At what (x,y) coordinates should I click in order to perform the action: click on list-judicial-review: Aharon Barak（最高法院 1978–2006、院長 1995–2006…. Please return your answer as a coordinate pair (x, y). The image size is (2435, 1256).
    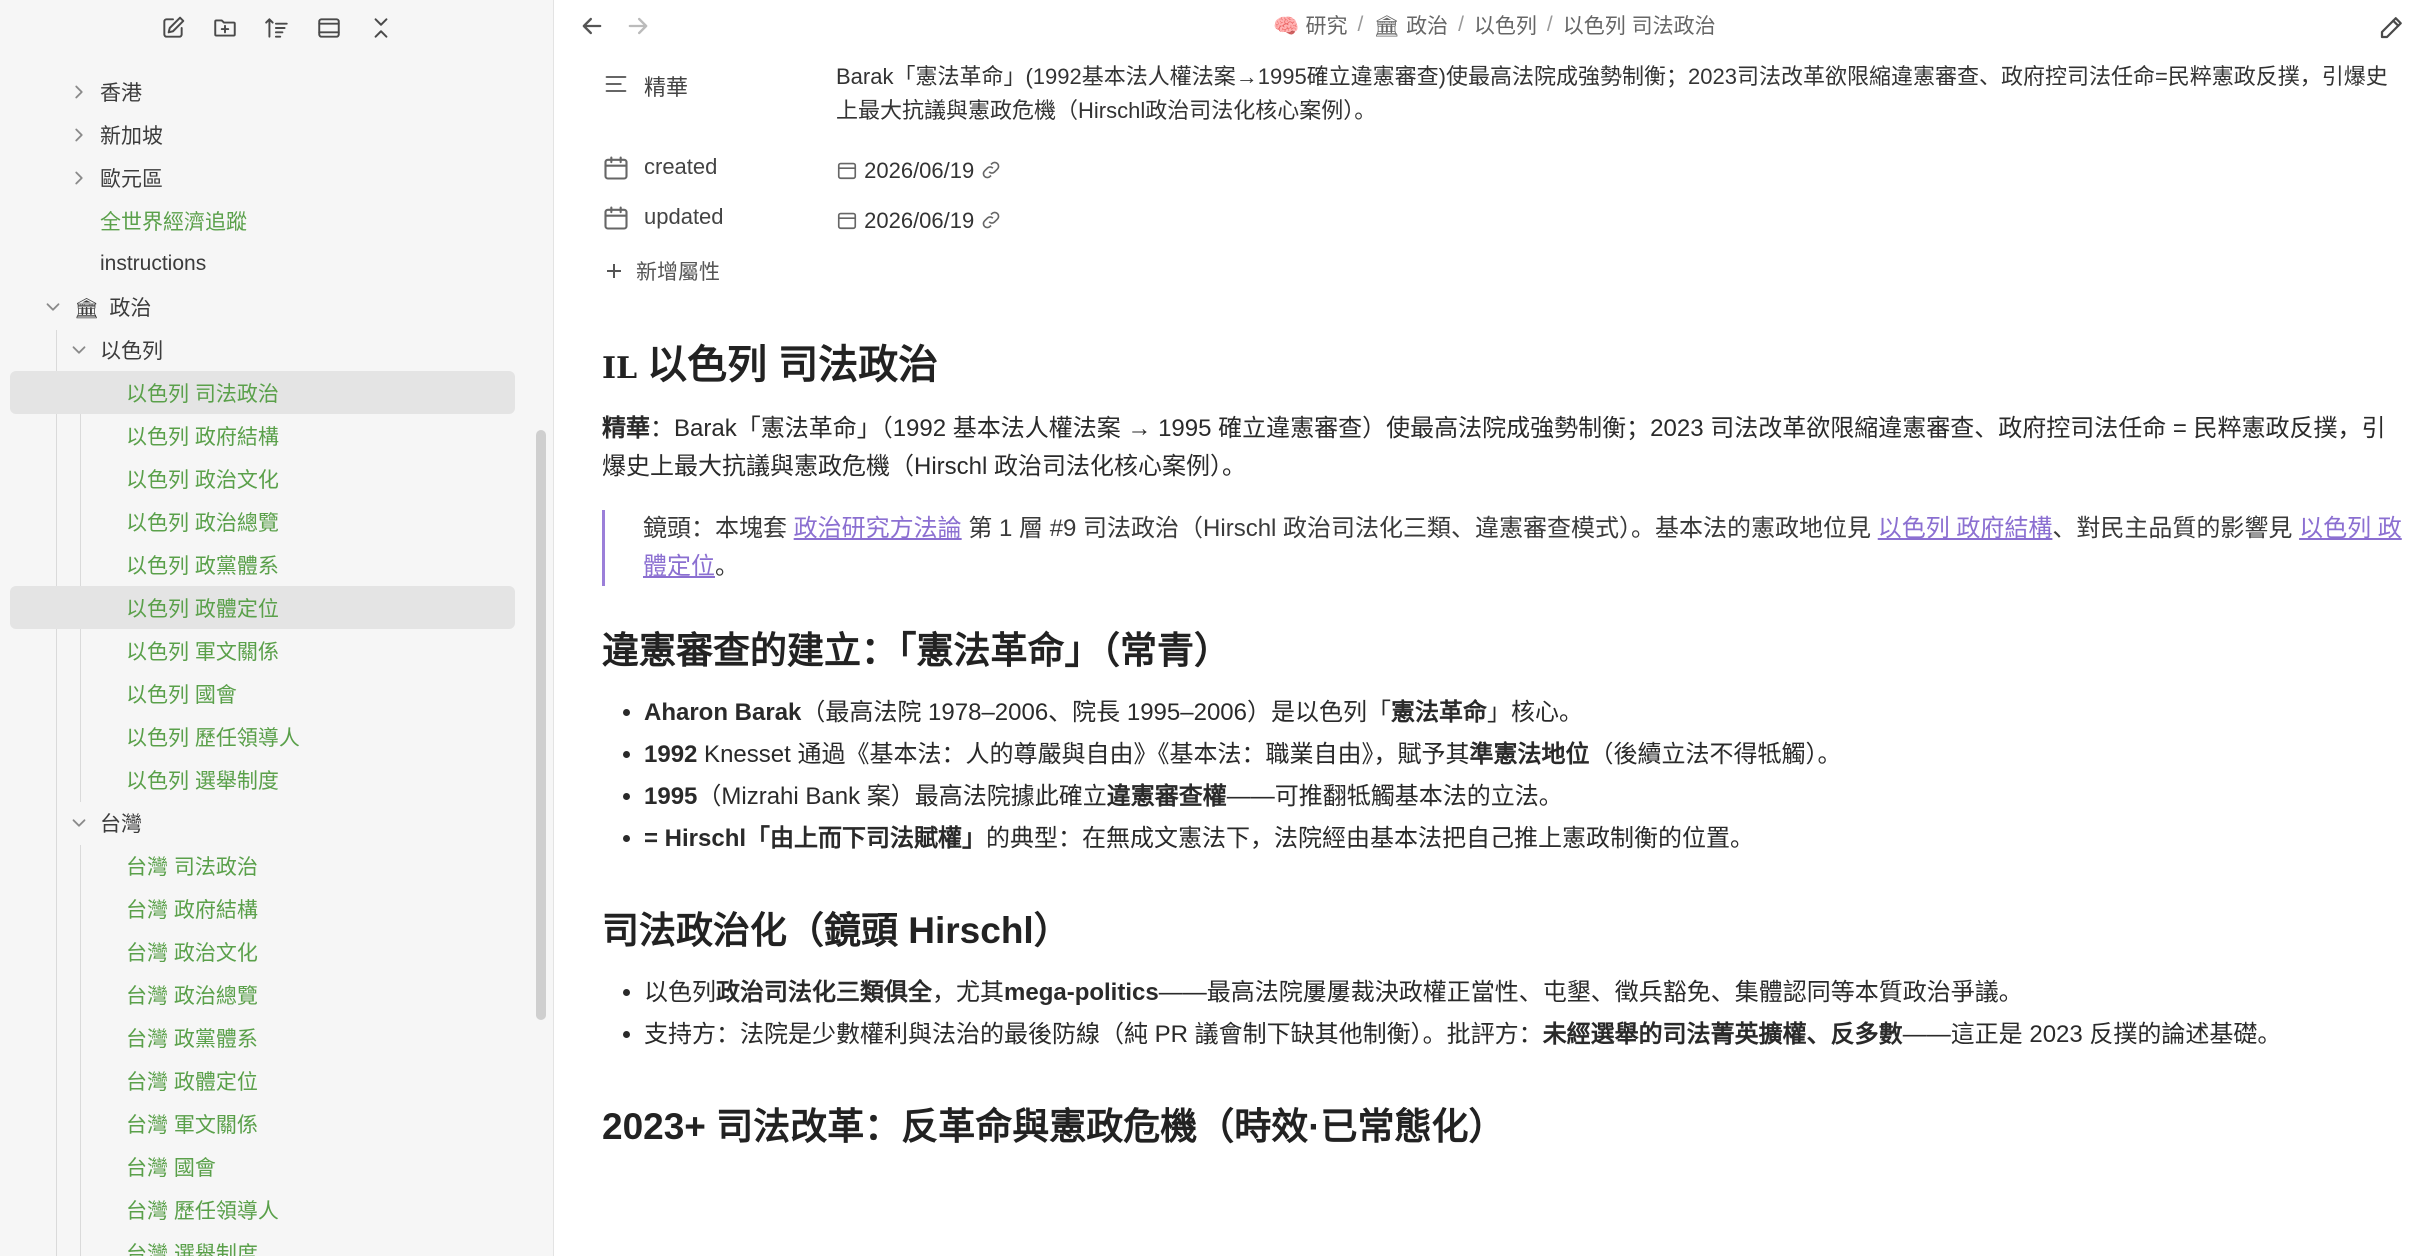
    Looking at the image, I should click on (1502, 776).